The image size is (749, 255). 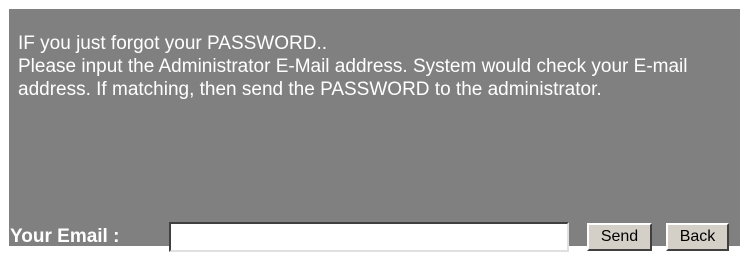 What do you see at coordinates (173, 43) in the screenshot?
I see `instructions-line-1: IF you just forgot your PASSWORD..` at bounding box center [173, 43].